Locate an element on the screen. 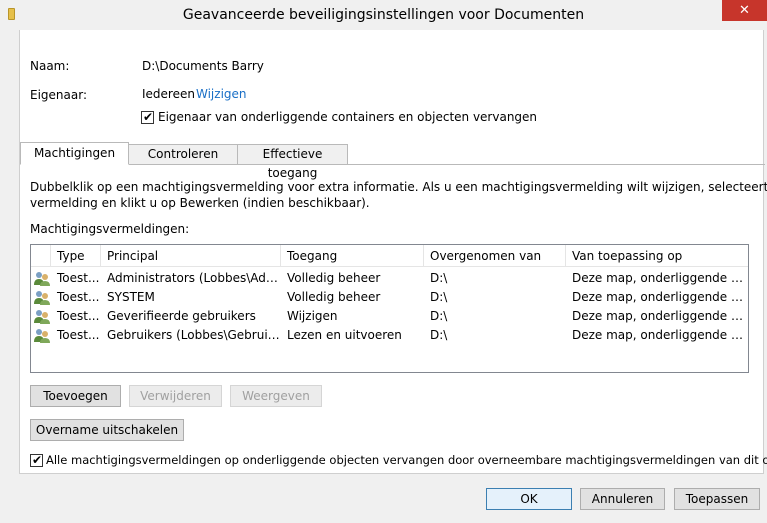 The image size is (767, 523). icon-column-header is located at coordinates (41, 256).